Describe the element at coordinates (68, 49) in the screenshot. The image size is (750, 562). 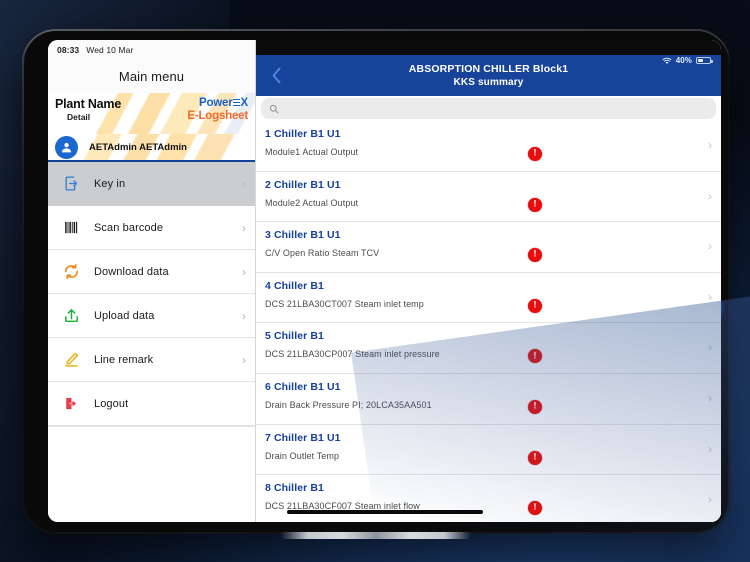
I see `status-time: 08:33` at that location.